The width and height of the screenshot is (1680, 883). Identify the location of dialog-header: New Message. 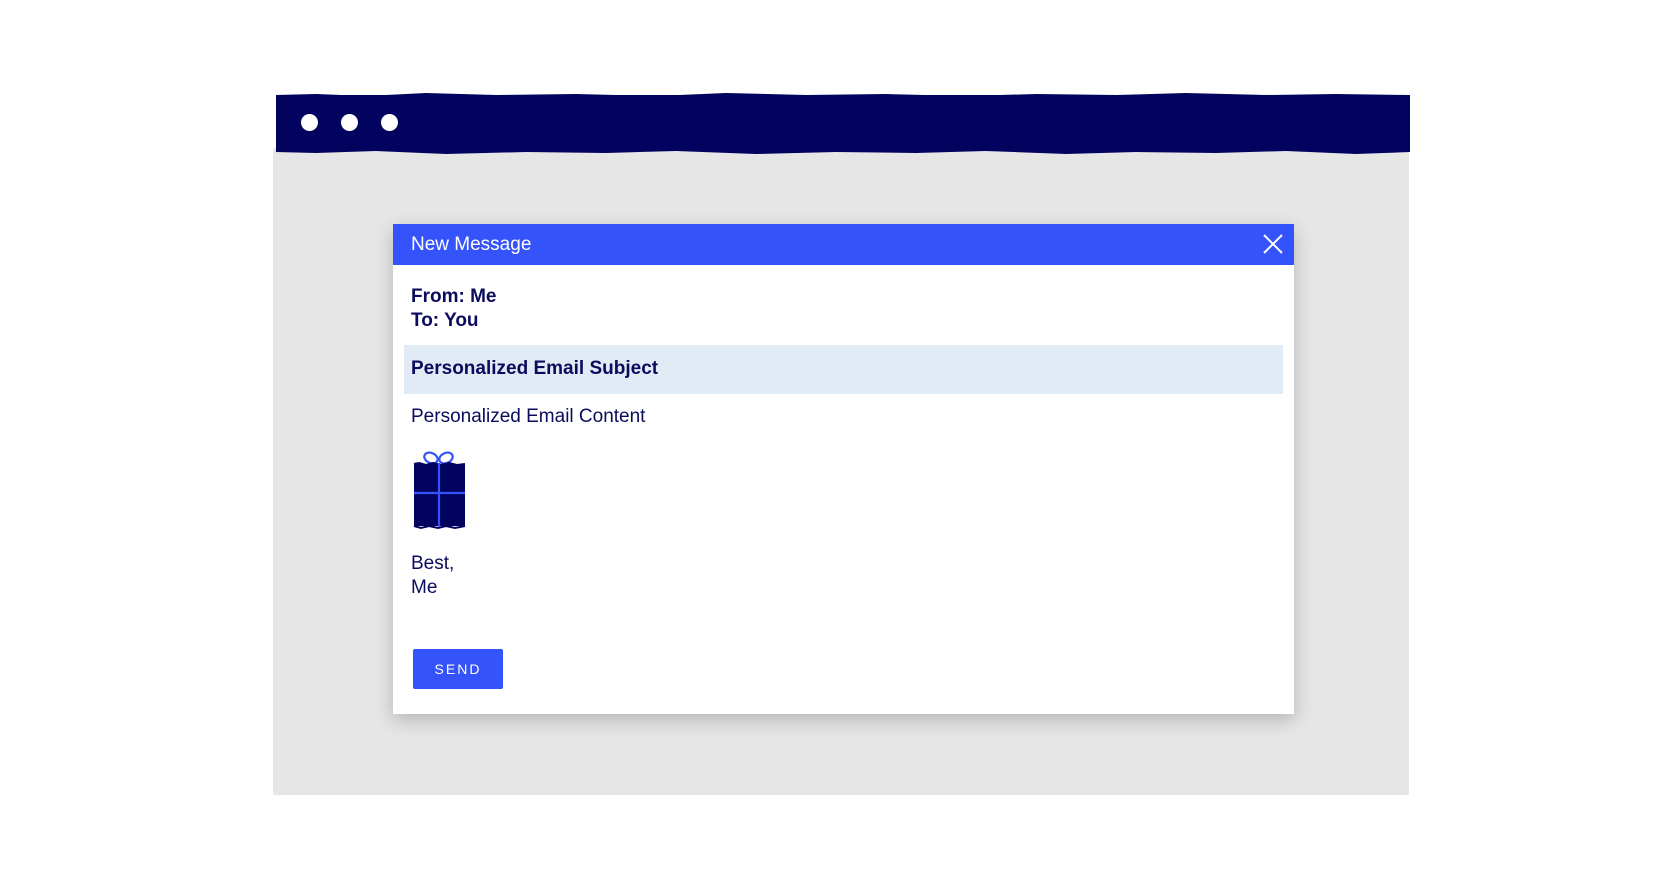
(843, 244).